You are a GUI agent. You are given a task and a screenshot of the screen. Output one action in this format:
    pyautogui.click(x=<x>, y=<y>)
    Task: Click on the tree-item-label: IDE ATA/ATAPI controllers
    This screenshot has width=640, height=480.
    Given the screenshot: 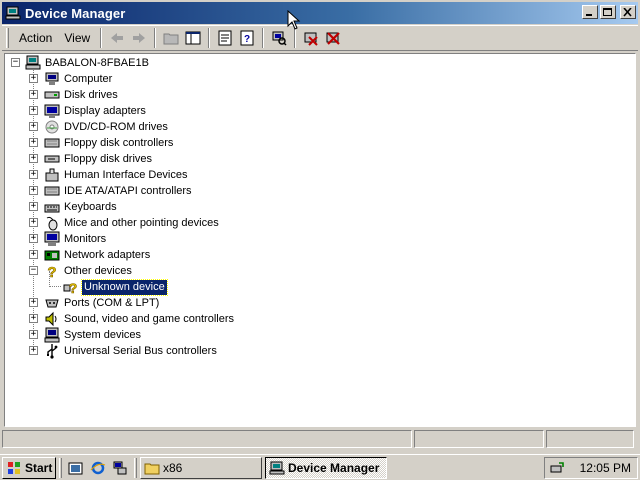 What is the action you would take?
    pyautogui.click(x=128, y=191)
    